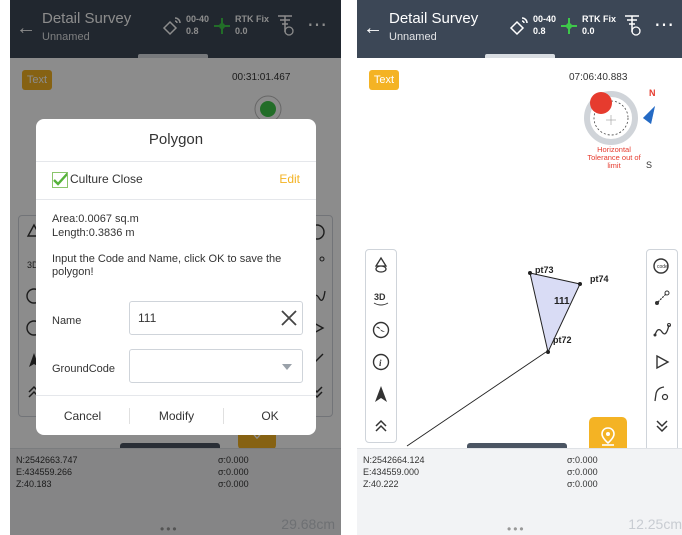 The image size is (682, 535). I want to click on sigma-z: σ:0.000, so click(582, 484).